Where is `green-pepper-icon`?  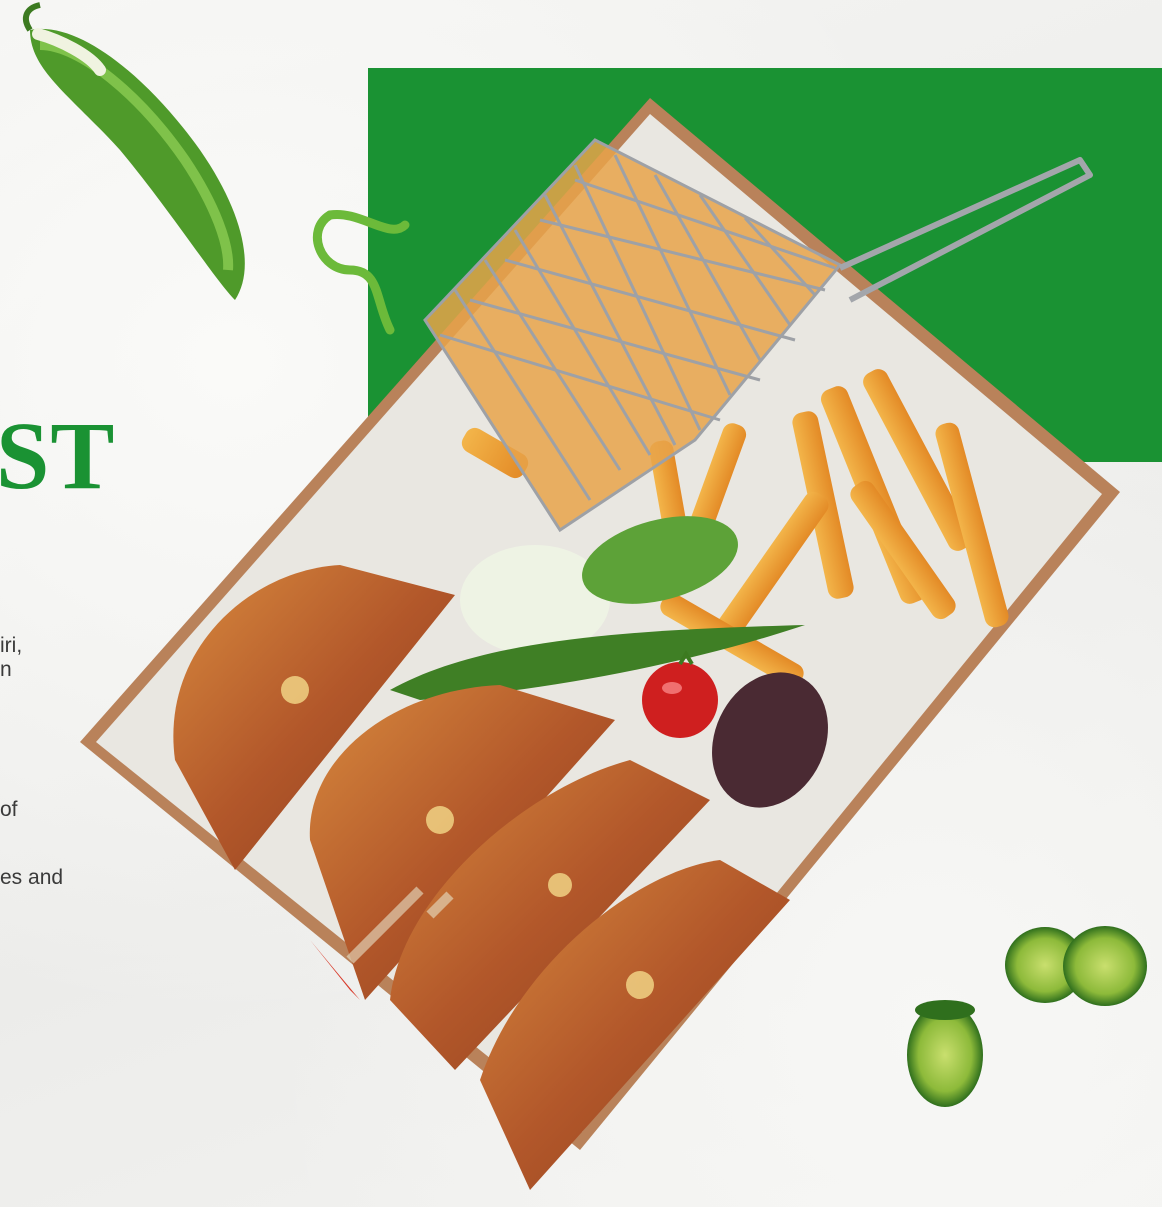 green-pepper-icon is located at coordinates (133, 151).